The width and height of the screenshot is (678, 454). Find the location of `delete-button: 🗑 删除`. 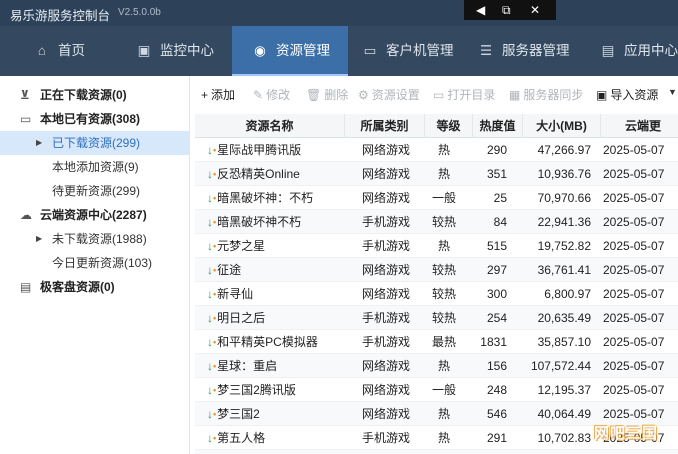

delete-button: 🗑 删除 is located at coordinates (327, 94).